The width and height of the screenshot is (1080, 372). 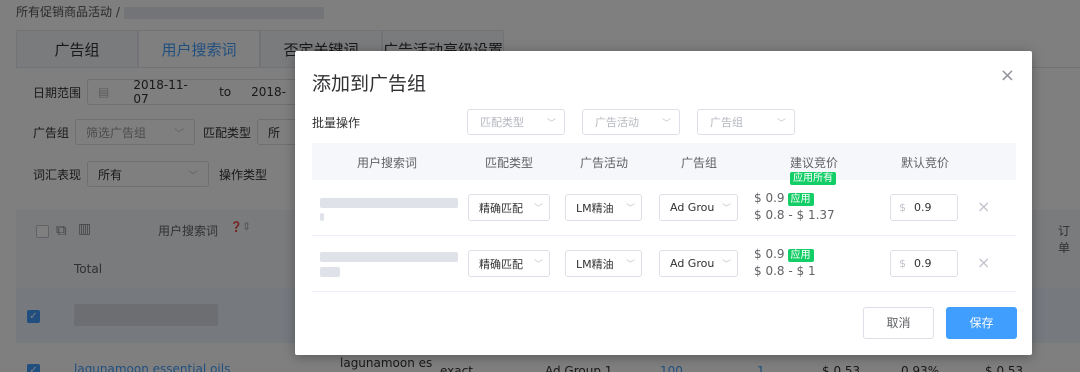 I want to click on suggested-bid: $ 0.9 应用 $ 0.8 - $ 1.37, so click(x=794, y=207).